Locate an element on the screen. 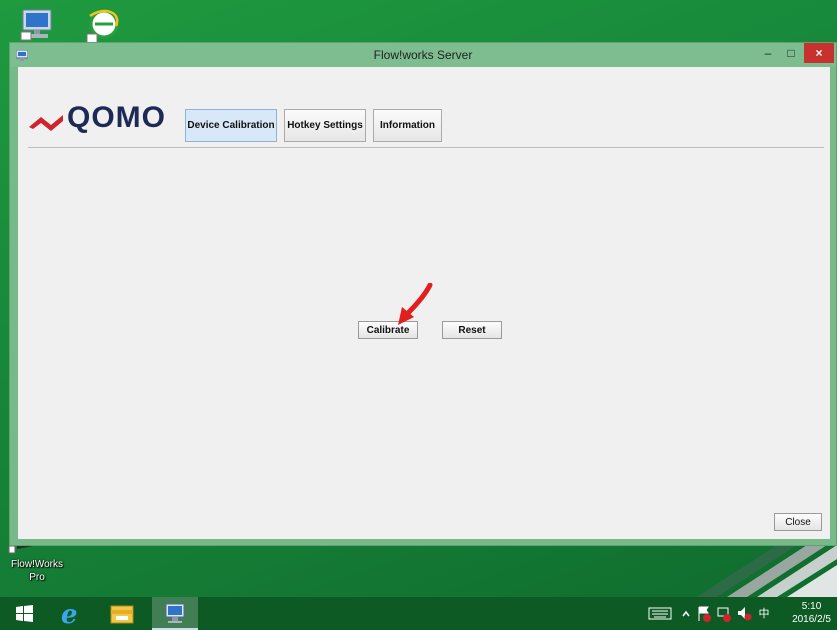 The width and height of the screenshot is (837, 630). reset-button: Reset is located at coordinates (472, 330).